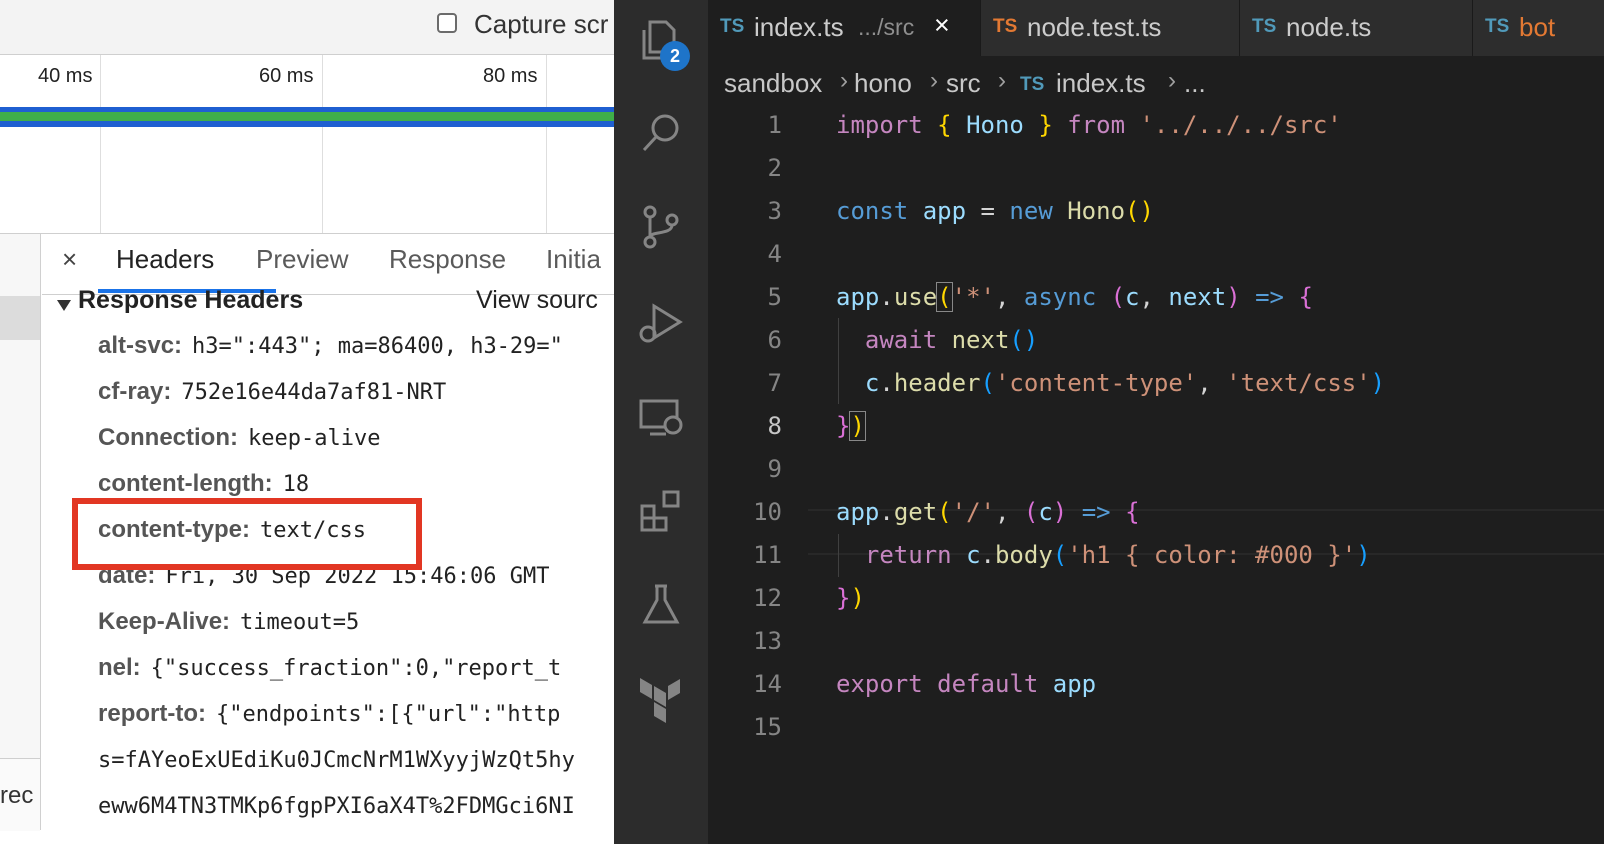 The width and height of the screenshot is (1604, 844). What do you see at coordinates (773, 83) in the screenshot?
I see `breadcrumb-item: sandbox` at bounding box center [773, 83].